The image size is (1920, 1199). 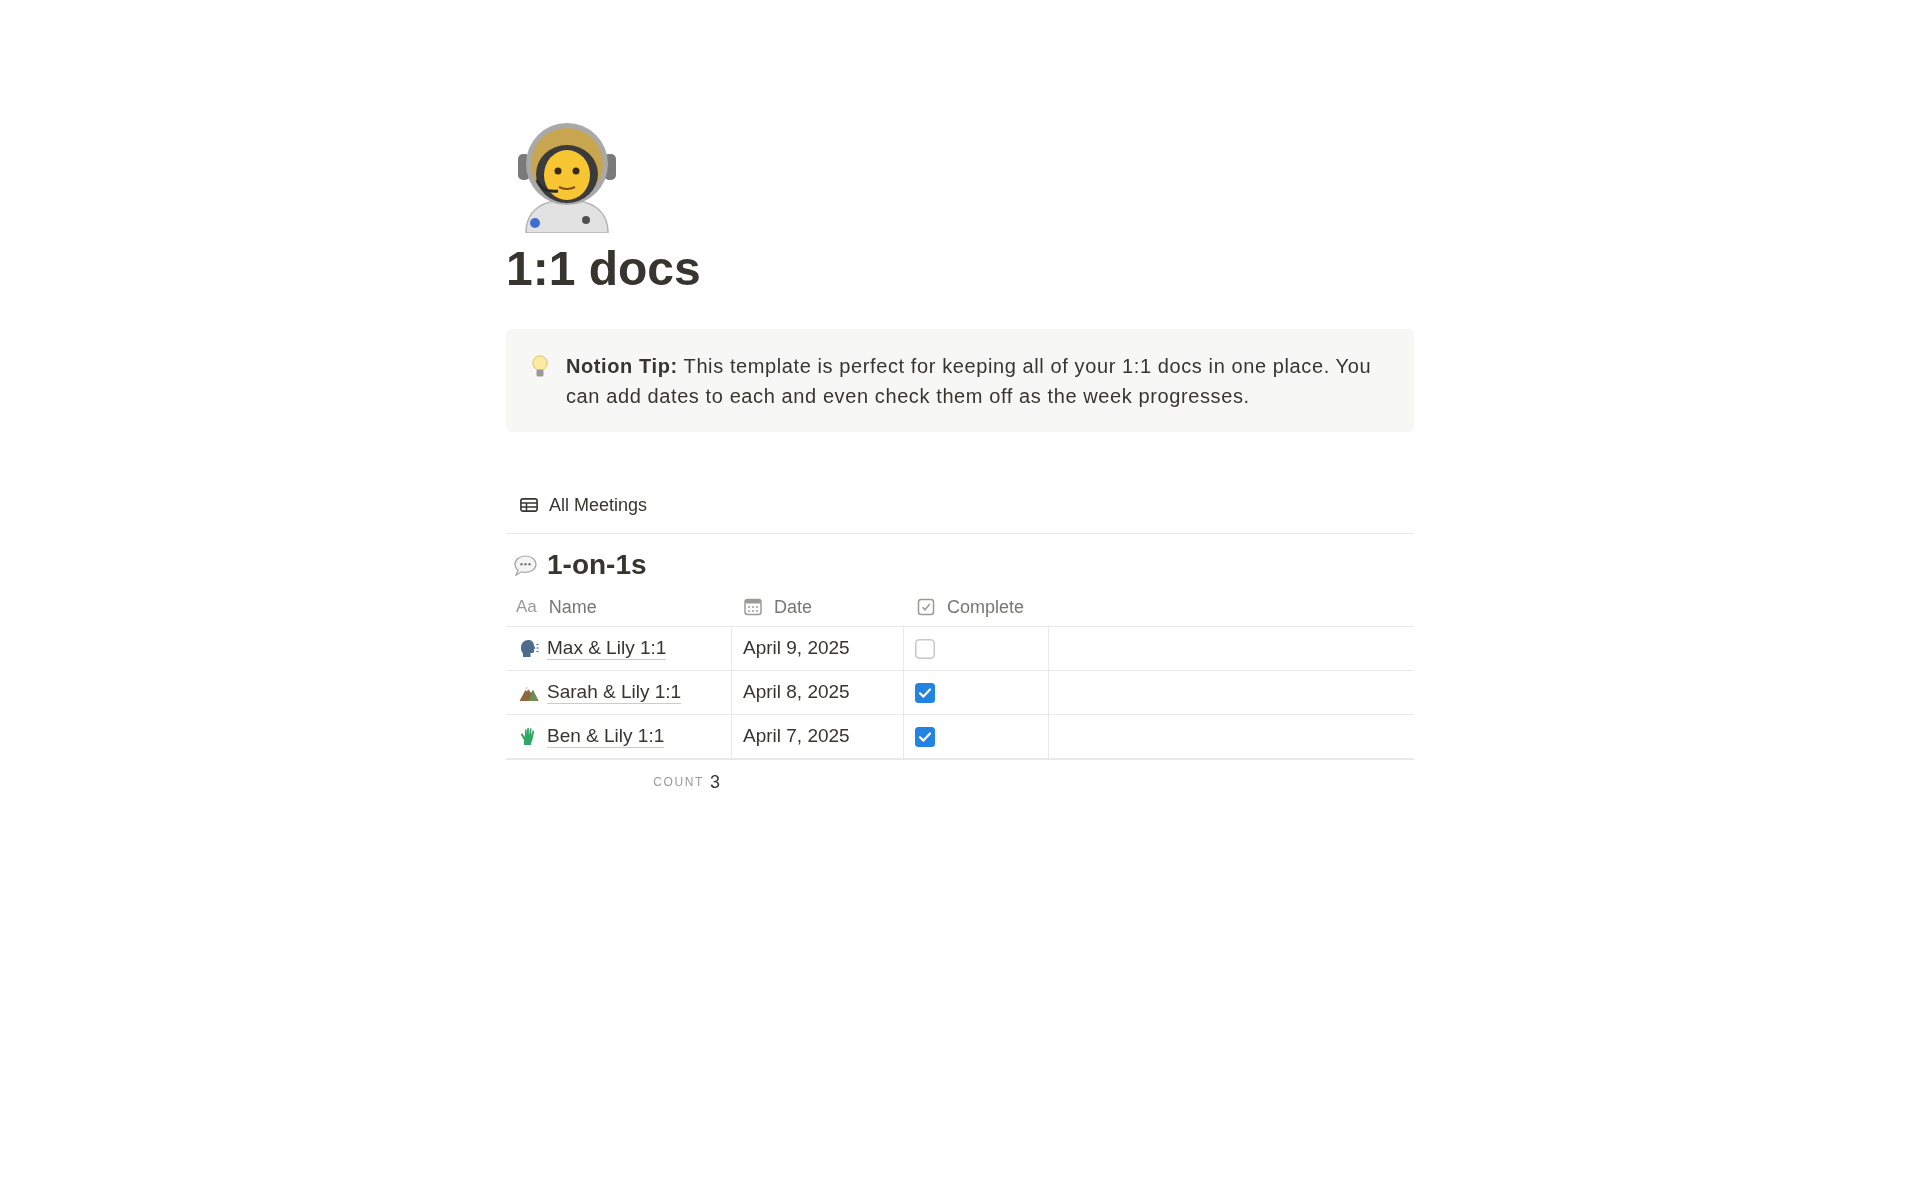 I want to click on date-text: April 7, 2025, so click(x=796, y=736).